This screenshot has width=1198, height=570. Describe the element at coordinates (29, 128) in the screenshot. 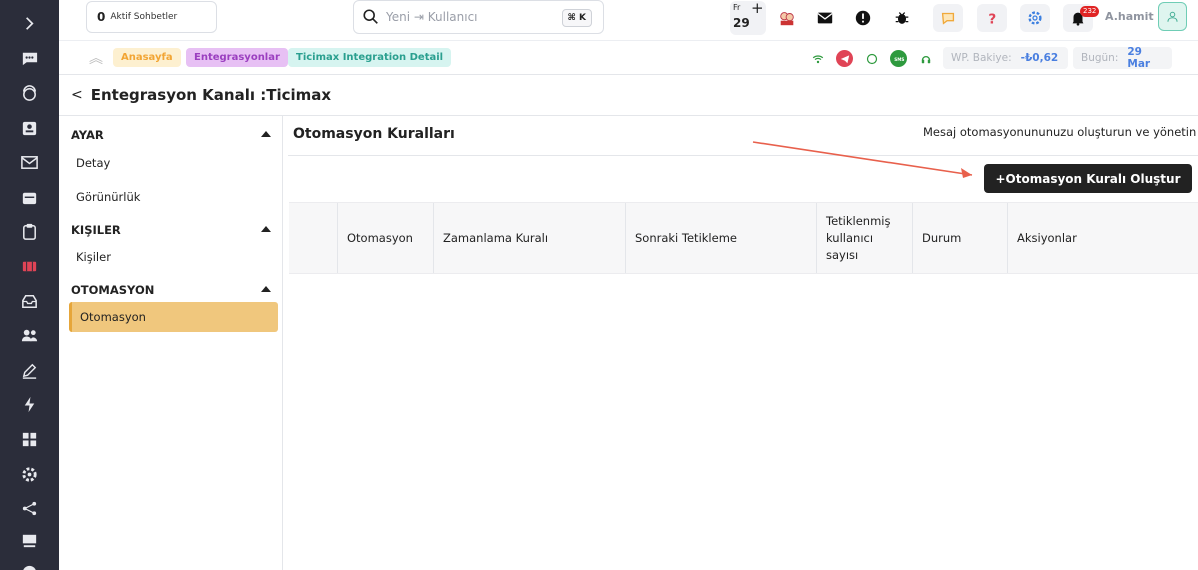

I see `contact-card-icon` at that location.